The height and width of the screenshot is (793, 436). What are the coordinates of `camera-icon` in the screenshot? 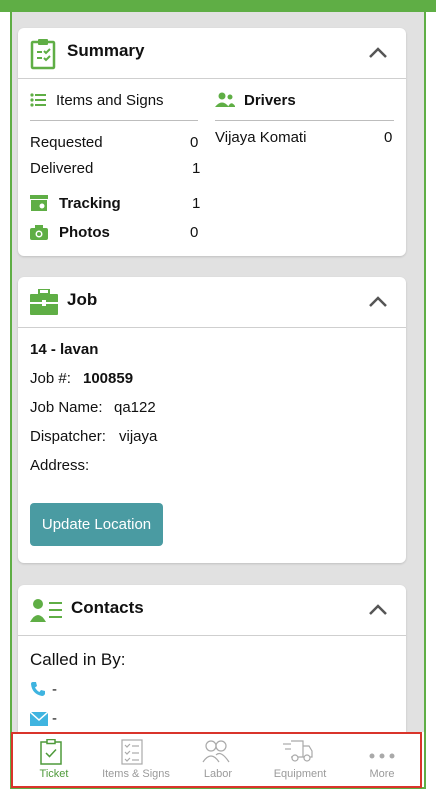 It's located at (39, 235).